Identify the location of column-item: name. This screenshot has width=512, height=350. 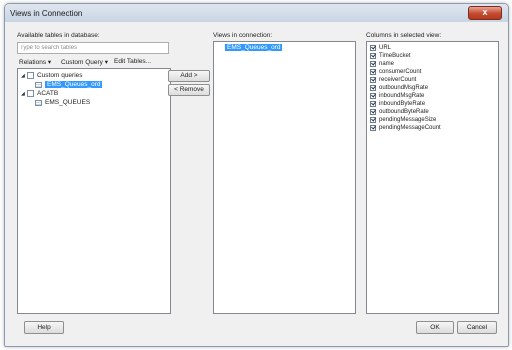
(382, 64).